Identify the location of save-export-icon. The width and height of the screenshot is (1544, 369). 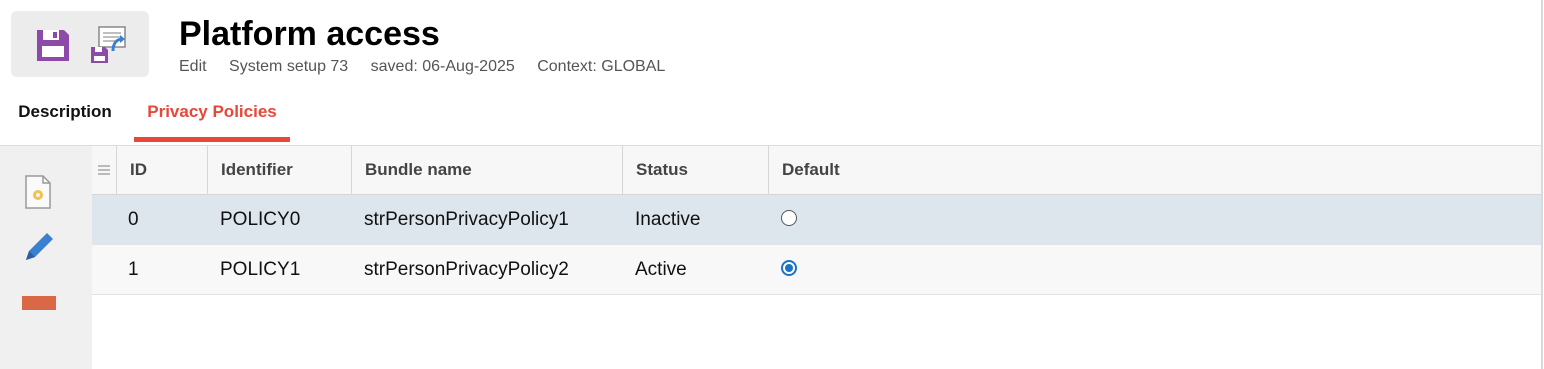
(108, 44).